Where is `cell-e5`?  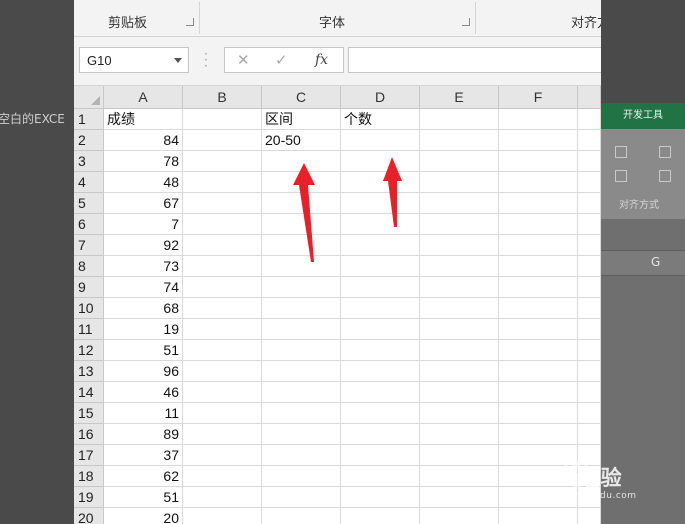
cell-e5 is located at coordinates (459, 203).